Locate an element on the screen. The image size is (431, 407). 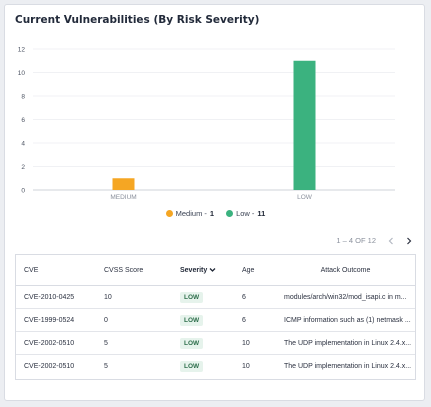
chevron-down-icon is located at coordinates (212, 269).